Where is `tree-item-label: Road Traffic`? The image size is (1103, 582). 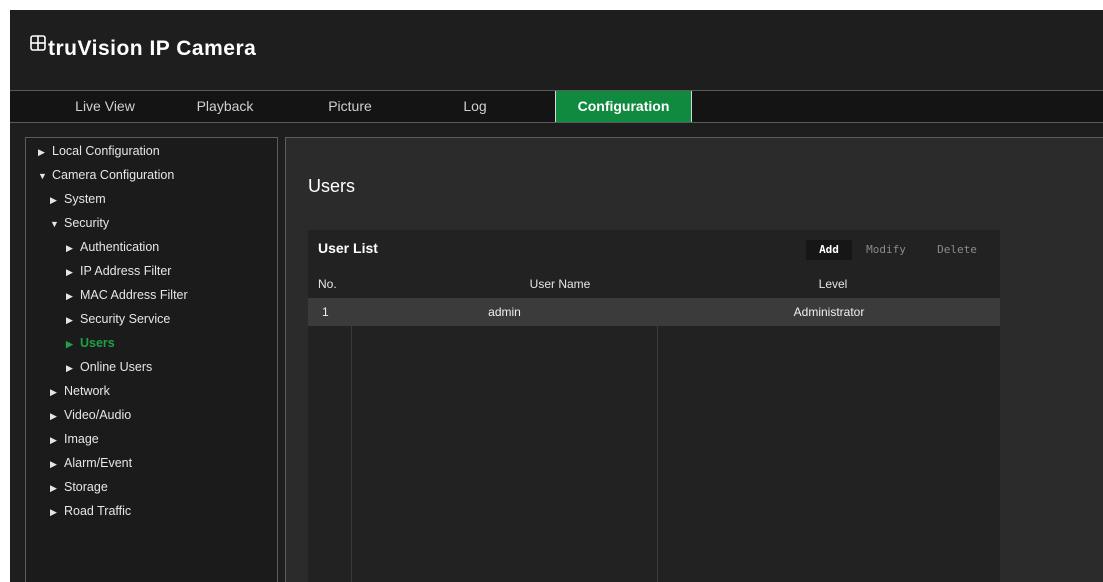 tree-item-label: Road Traffic is located at coordinates (98, 511).